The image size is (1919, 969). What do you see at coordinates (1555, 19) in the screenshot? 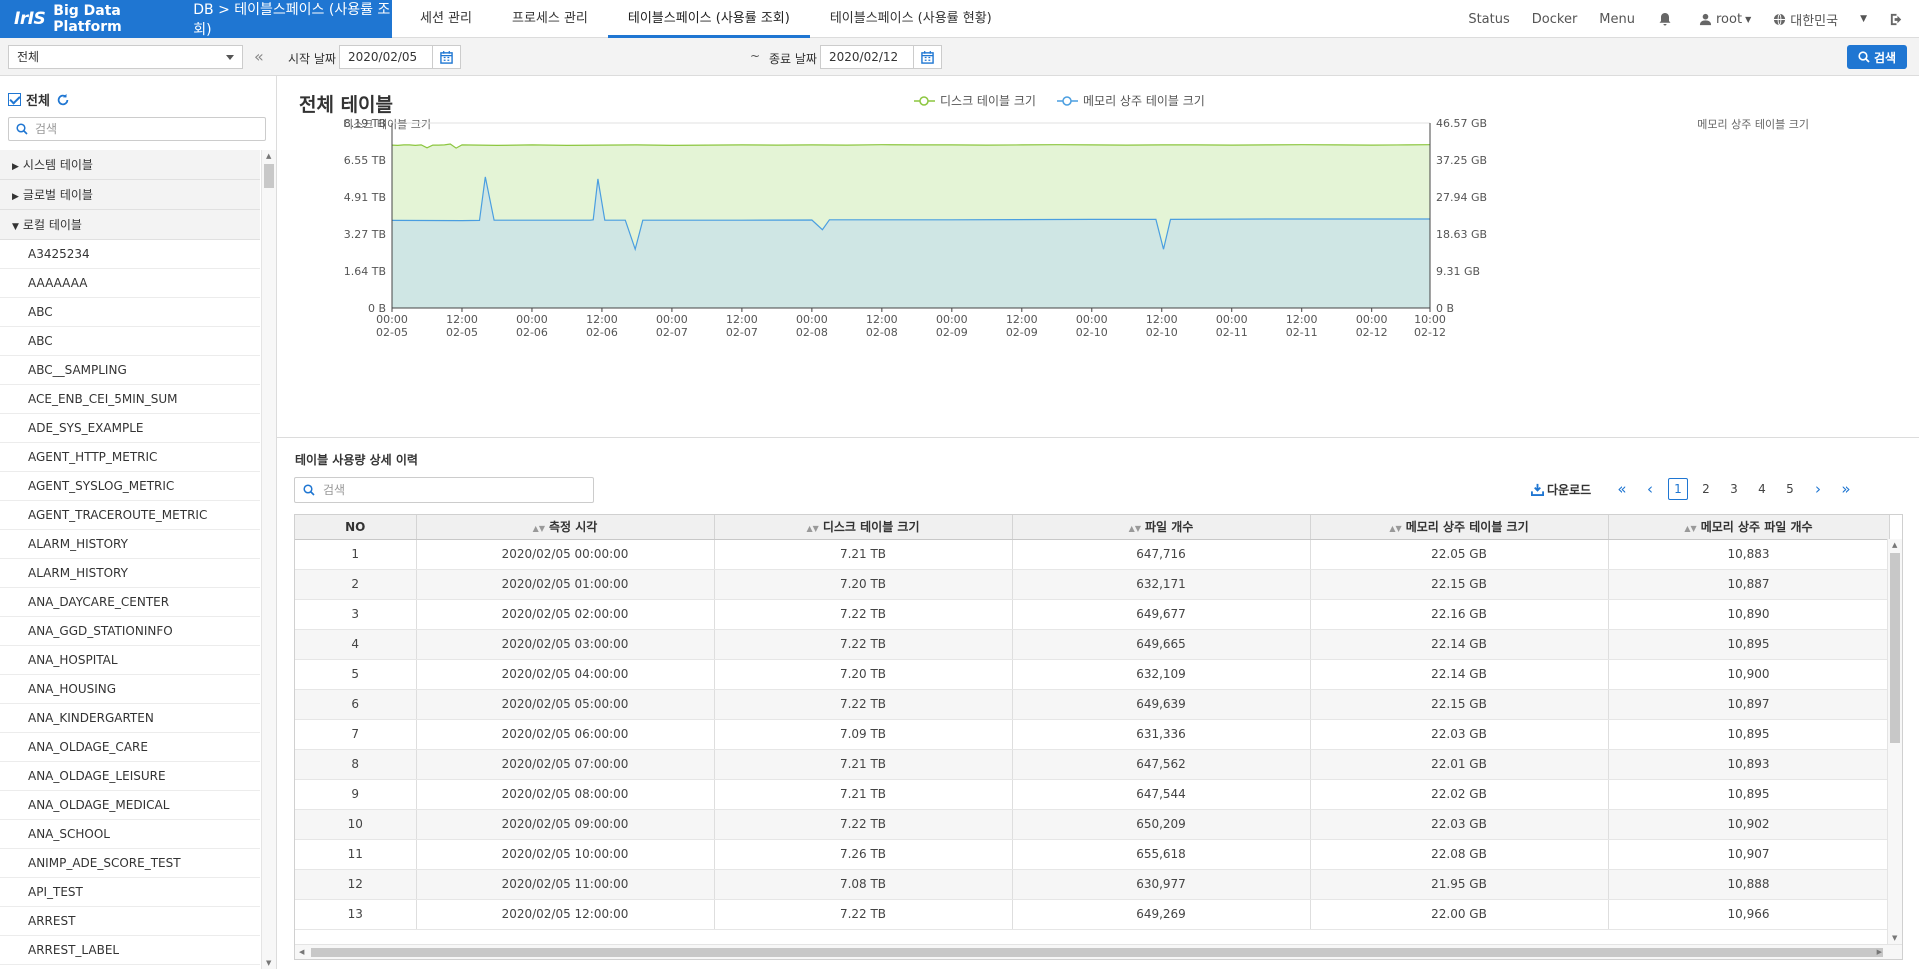
I see `docker-link: Docker` at bounding box center [1555, 19].